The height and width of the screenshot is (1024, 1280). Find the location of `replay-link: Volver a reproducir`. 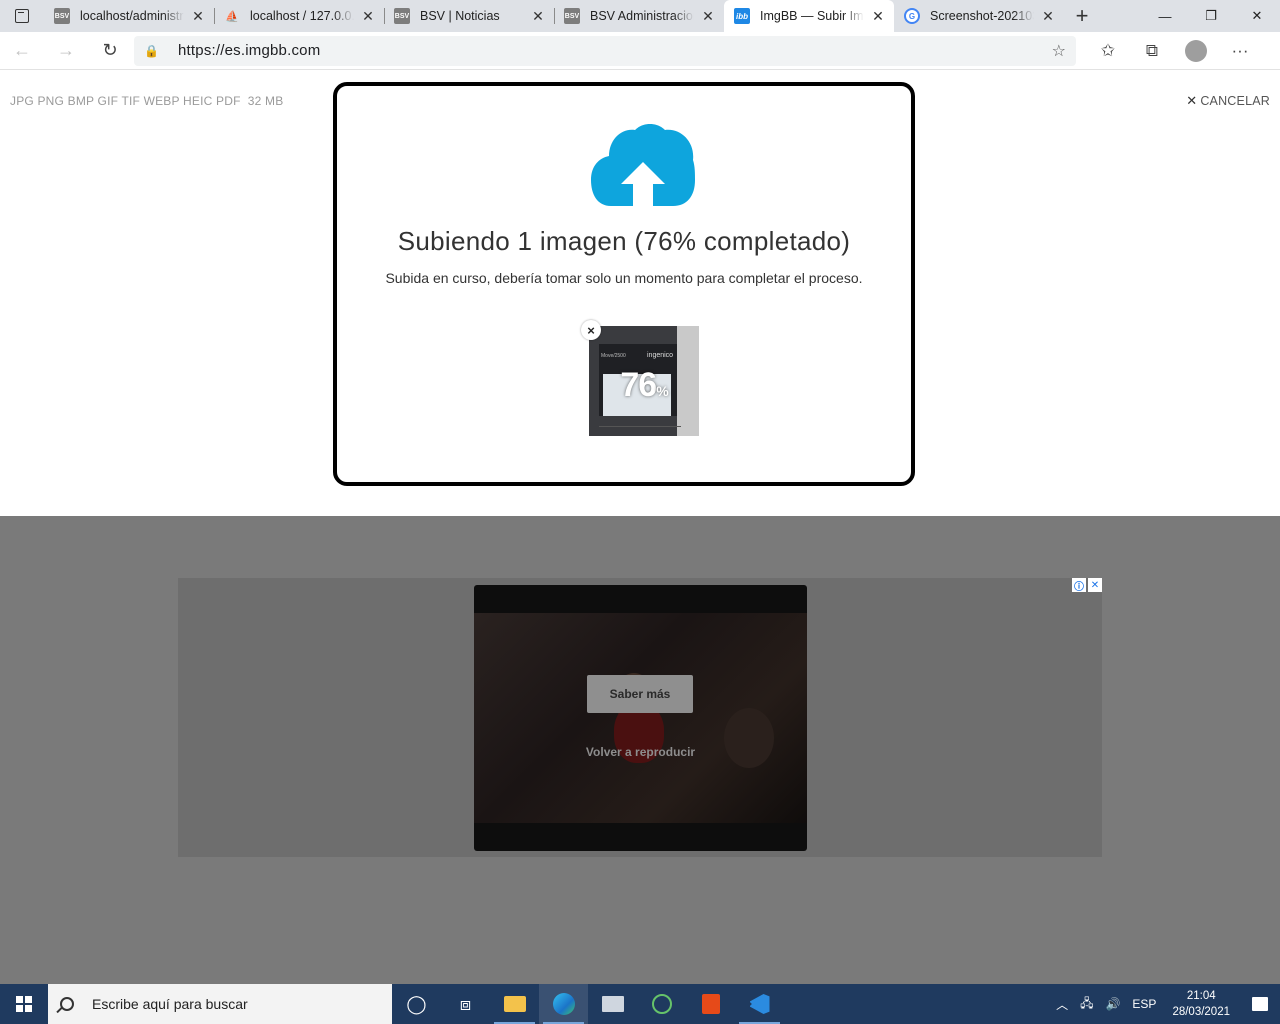

replay-link: Volver a reproducir is located at coordinates (640, 752).